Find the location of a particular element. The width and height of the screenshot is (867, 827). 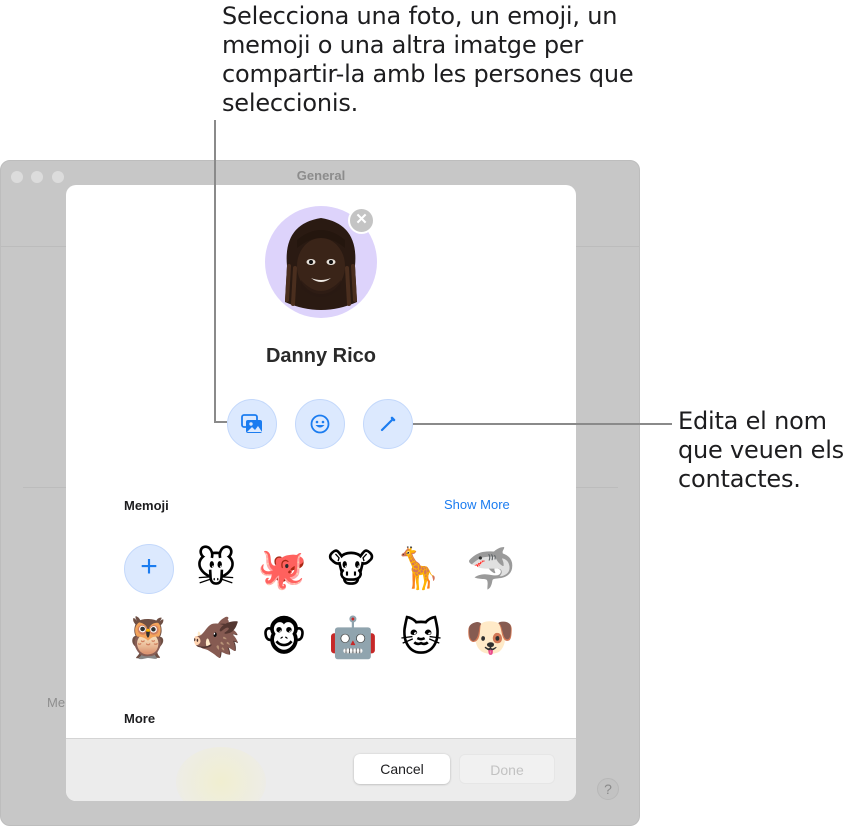

emoji-button is located at coordinates (320, 424).